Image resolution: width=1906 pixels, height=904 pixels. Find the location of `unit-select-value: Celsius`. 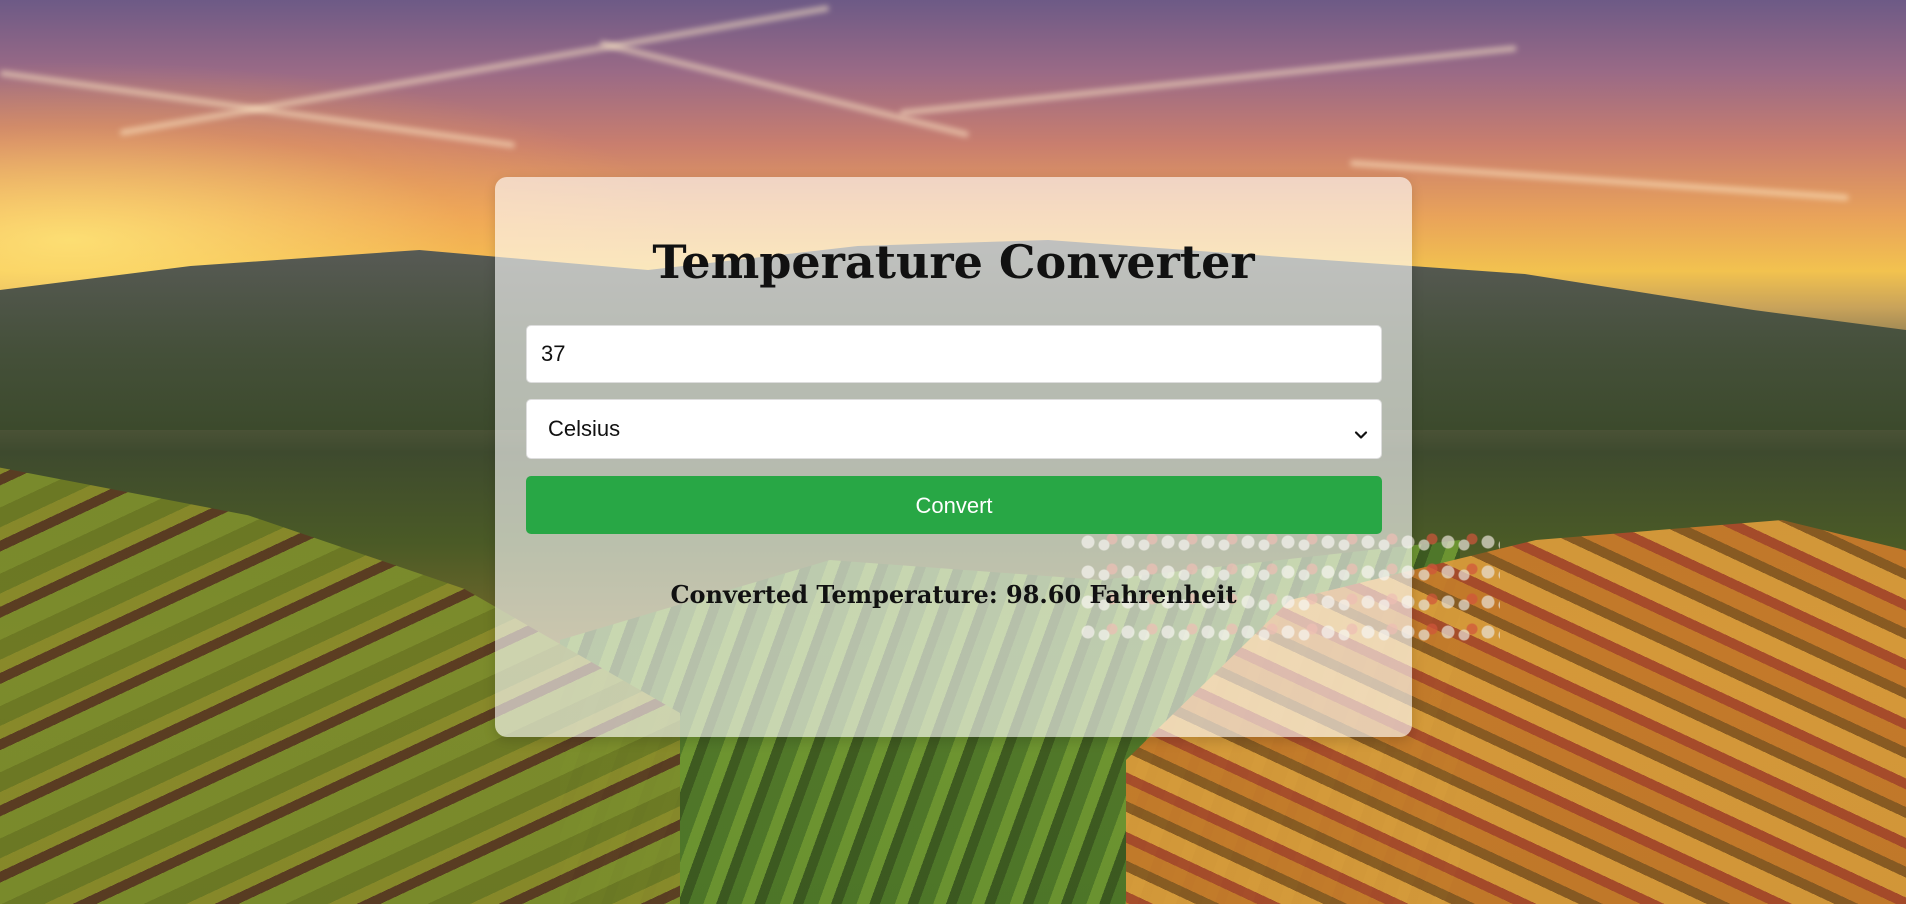

unit-select-value: Celsius is located at coordinates (584, 428).